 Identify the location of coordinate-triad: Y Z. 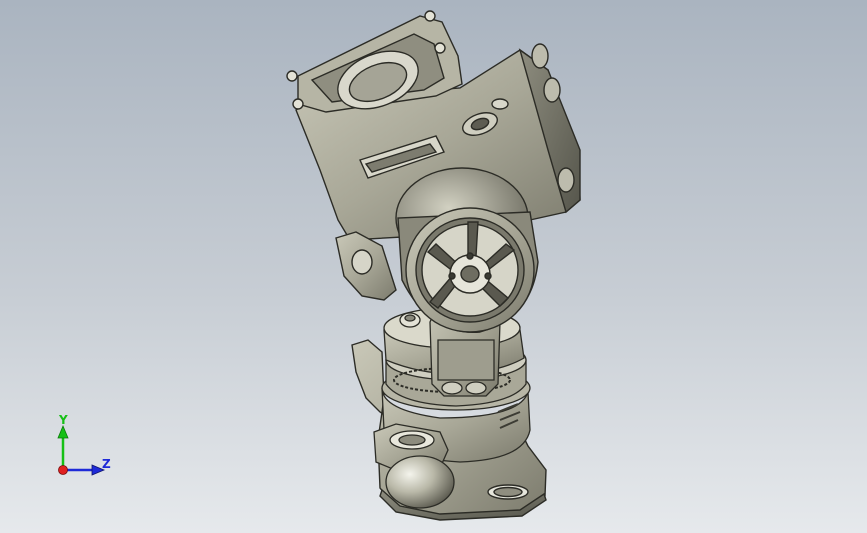
(84, 450).